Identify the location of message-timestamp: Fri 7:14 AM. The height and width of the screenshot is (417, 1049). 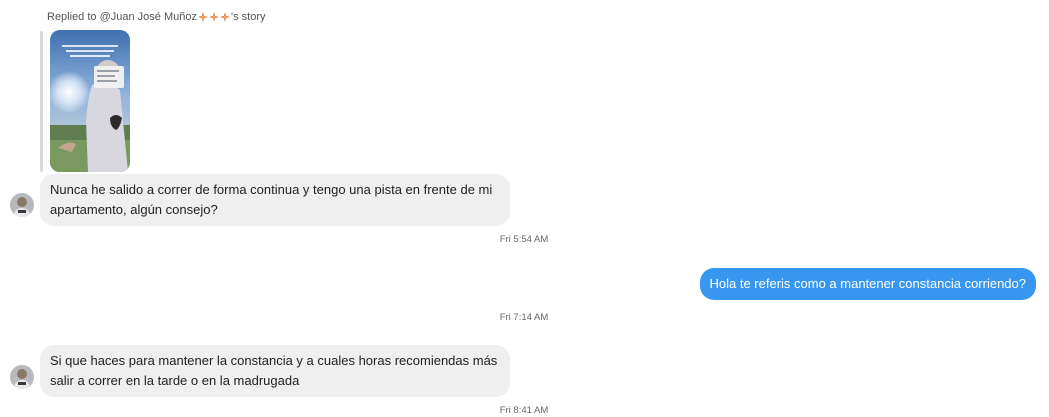
(524, 317).